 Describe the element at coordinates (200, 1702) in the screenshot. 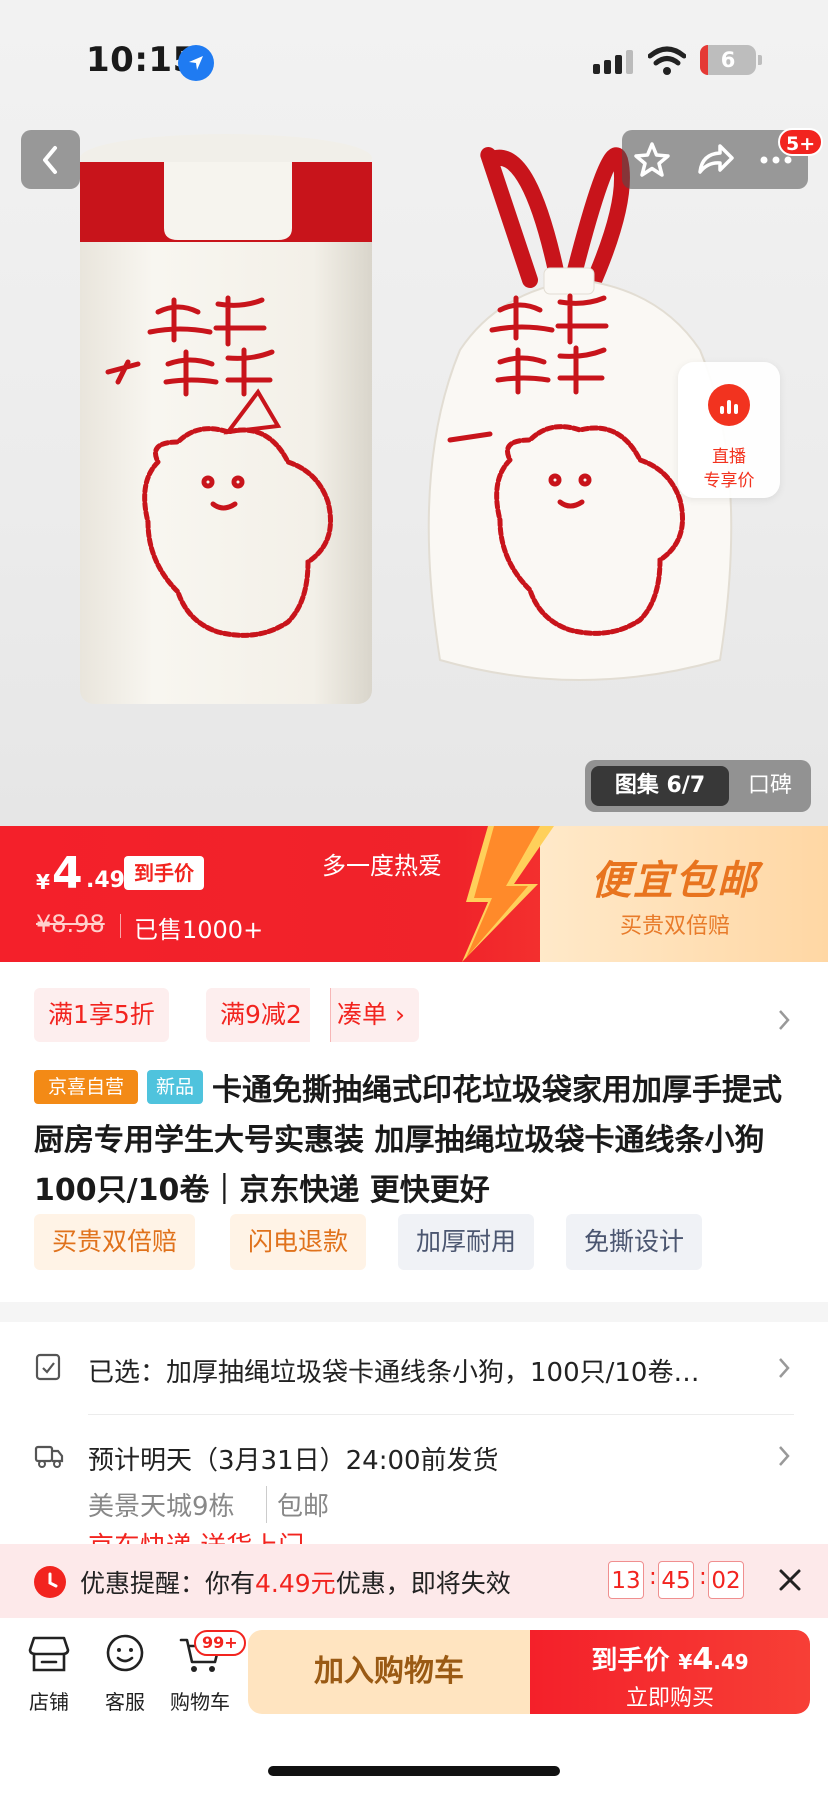

I see `cart-label: 购物车` at that location.